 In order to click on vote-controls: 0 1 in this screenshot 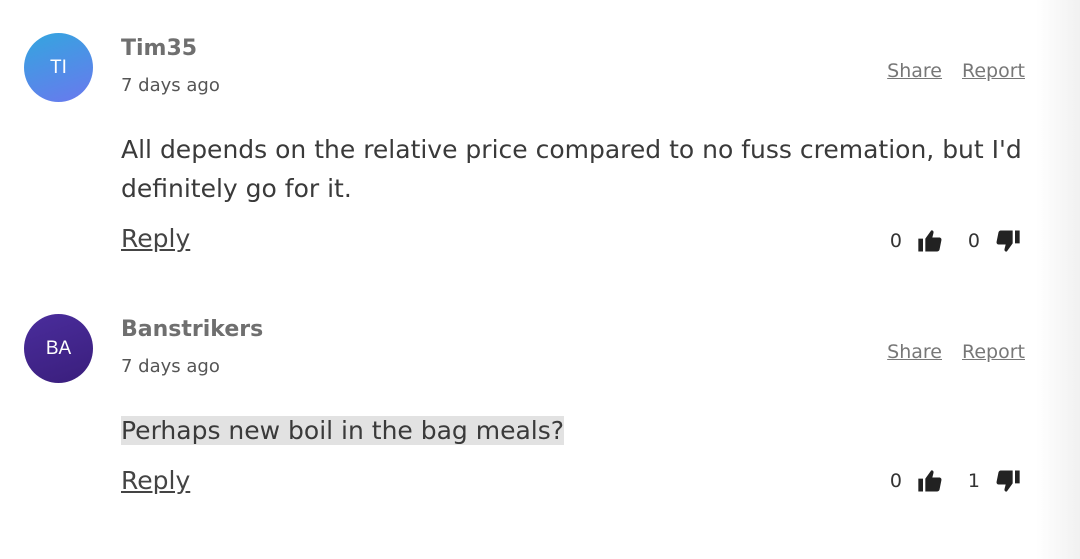, I will do `click(956, 481)`.